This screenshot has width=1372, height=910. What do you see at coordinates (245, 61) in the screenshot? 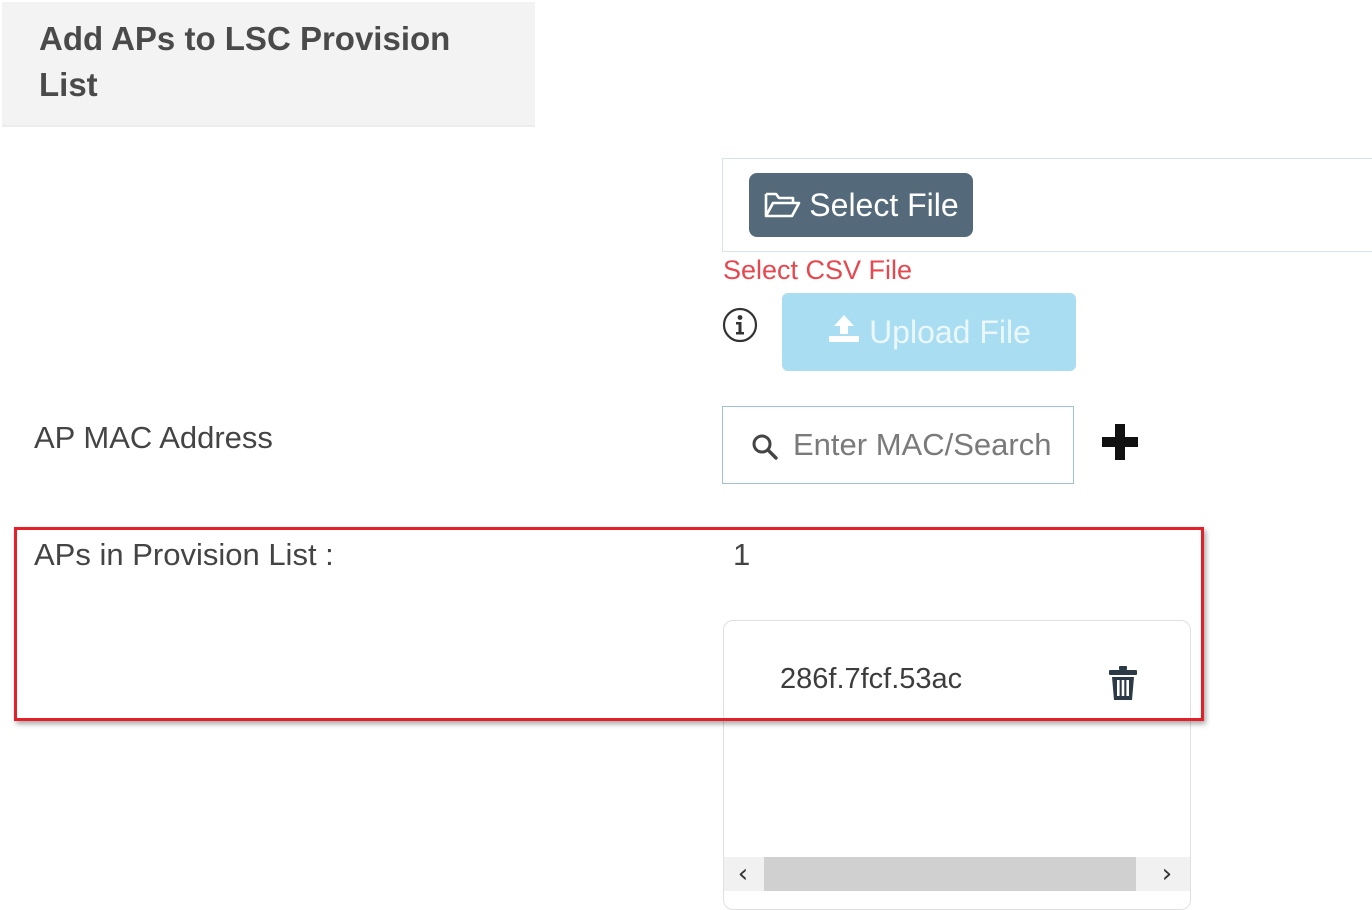
I see `section-title: Add APs to LSC Provision List` at bounding box center [245, 61].